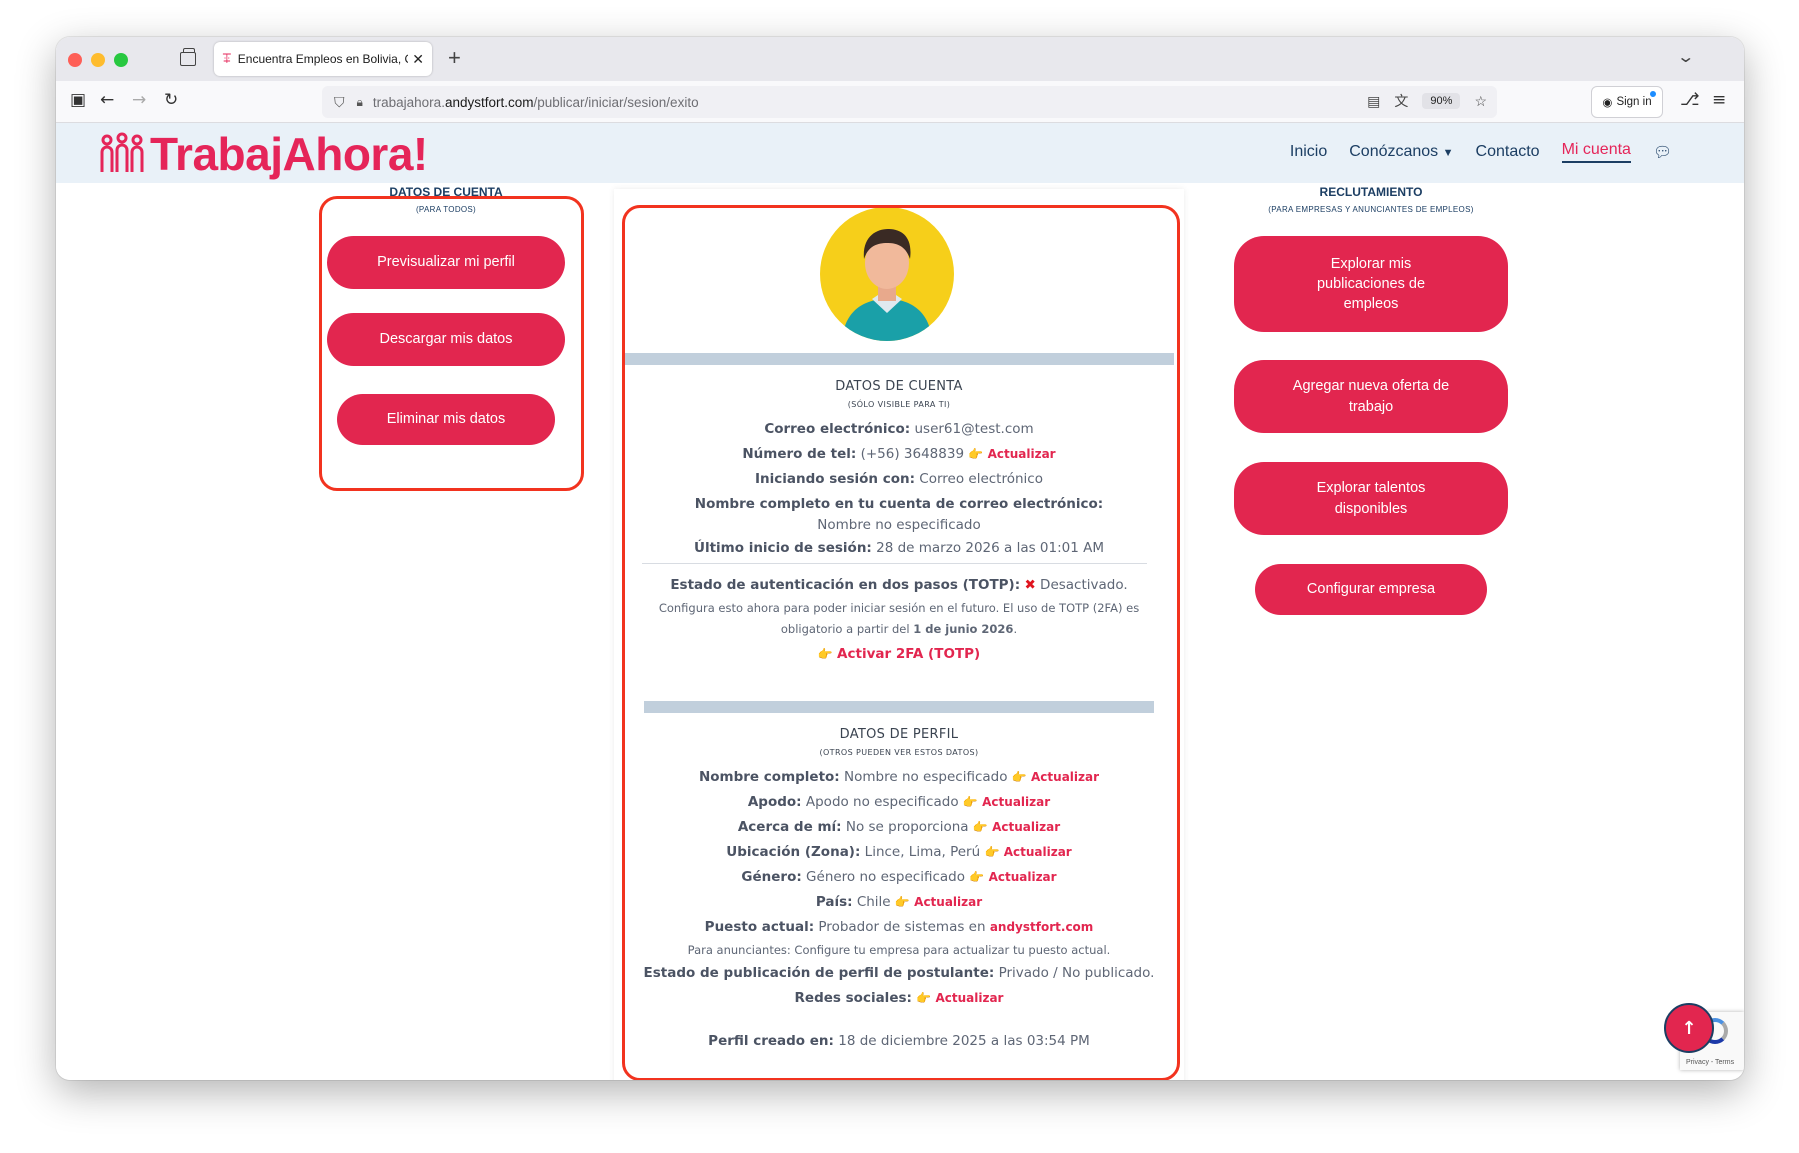  What do you see at coordinates (121, 60) in the screenshot?
I see `zoom-window-button` at bounding box center [121, 60].